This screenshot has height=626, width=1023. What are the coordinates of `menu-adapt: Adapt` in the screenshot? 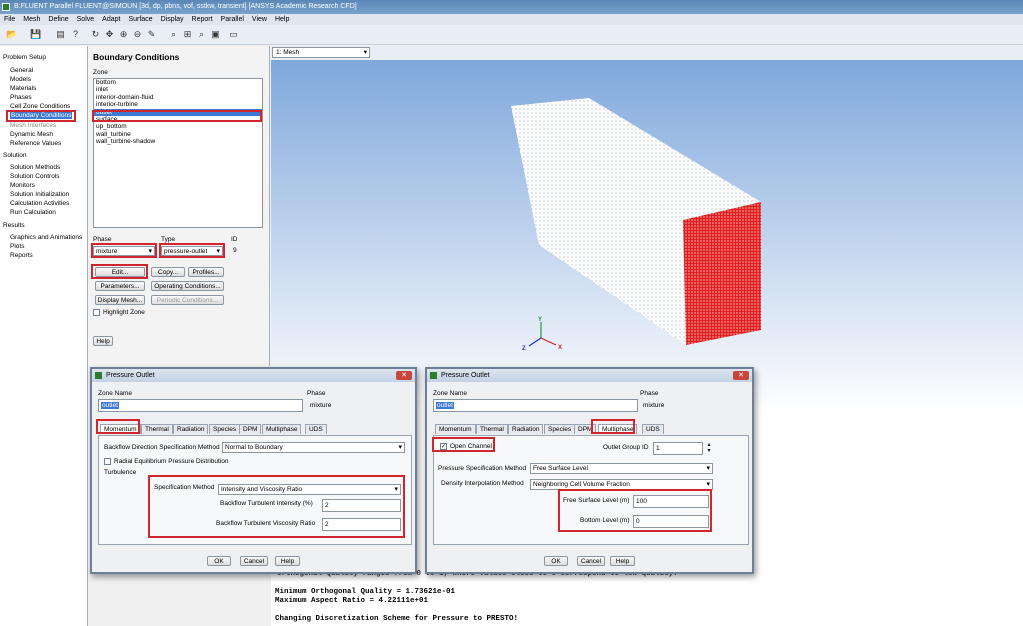 It's located at (111, 19).